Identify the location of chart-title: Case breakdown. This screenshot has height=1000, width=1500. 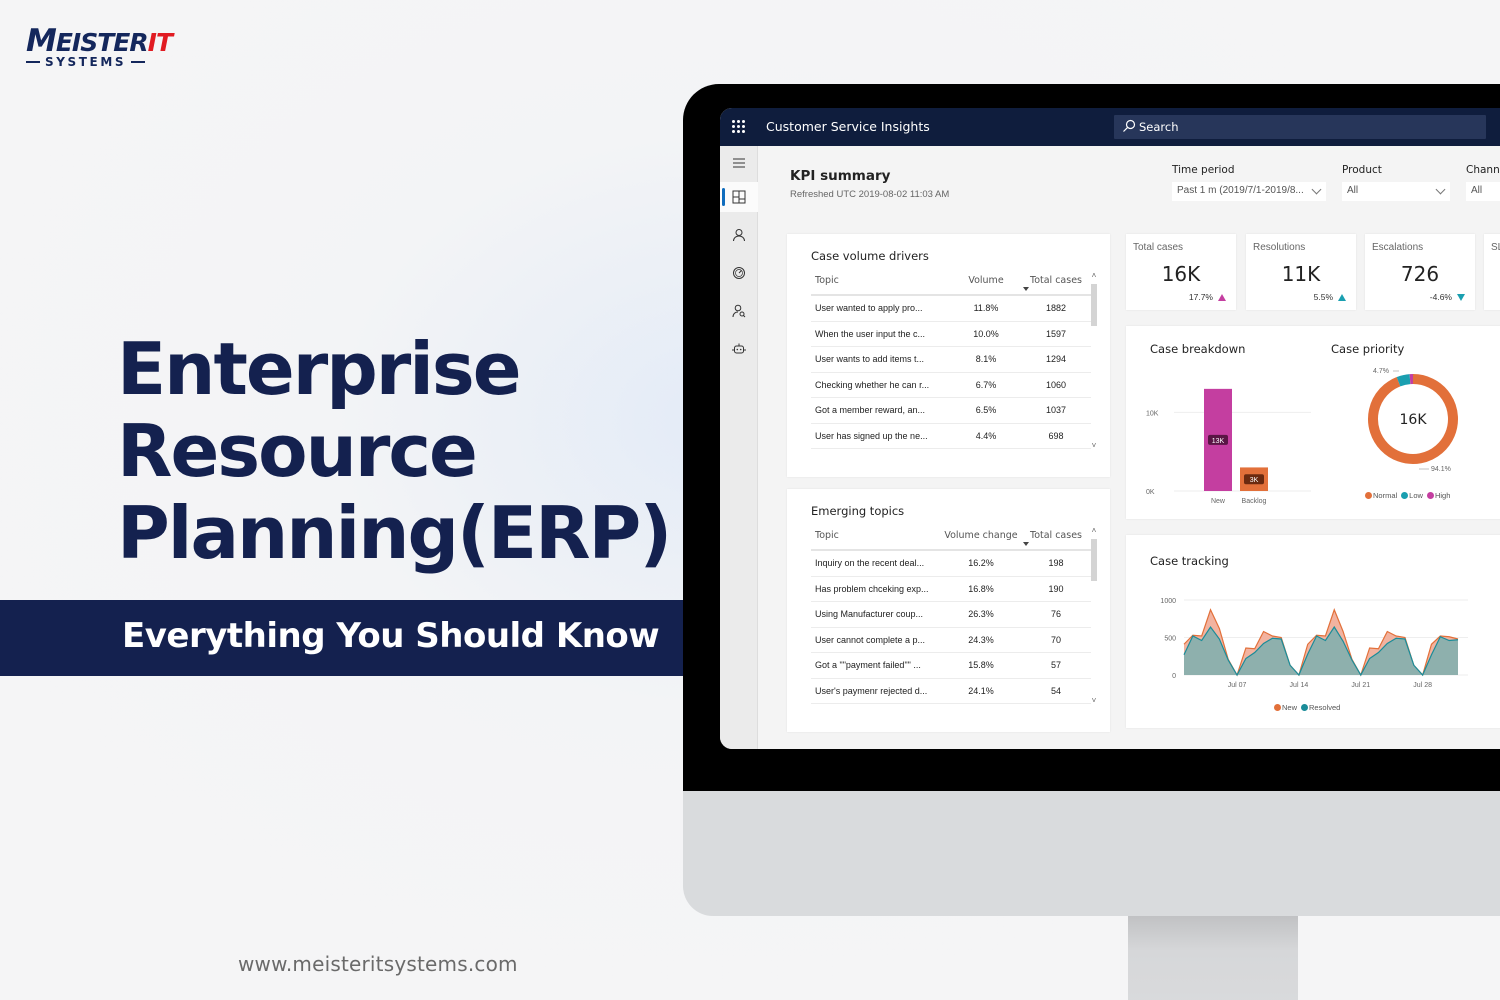
(1198, 349).